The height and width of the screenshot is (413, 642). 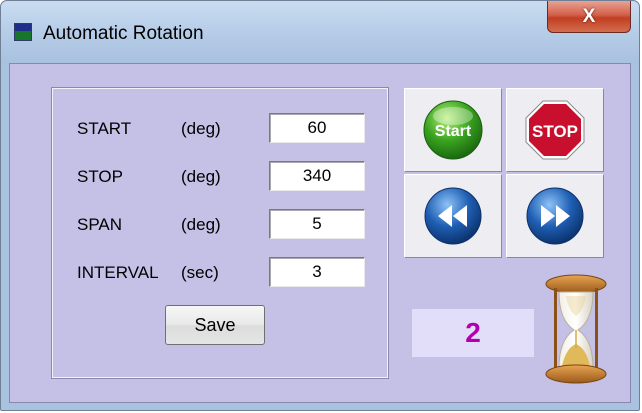 What do you see at coordinates (200, 272) in the screenshot?
I see `interval-unit: (sec)` at bounding box center [200, 272].